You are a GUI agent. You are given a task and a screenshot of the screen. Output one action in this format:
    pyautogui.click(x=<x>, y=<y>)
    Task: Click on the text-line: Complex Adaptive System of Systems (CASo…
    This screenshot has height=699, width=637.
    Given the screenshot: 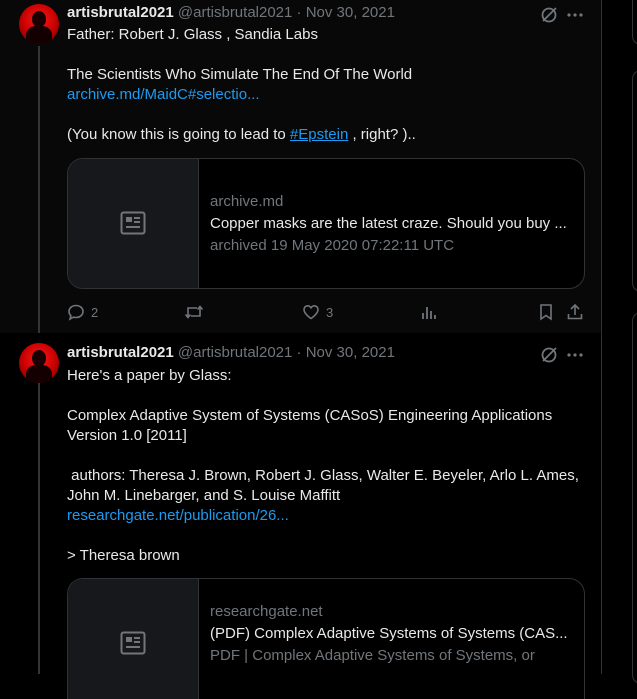 What is the action you would take?
    pyautogui.click(x=310, y=415)
    